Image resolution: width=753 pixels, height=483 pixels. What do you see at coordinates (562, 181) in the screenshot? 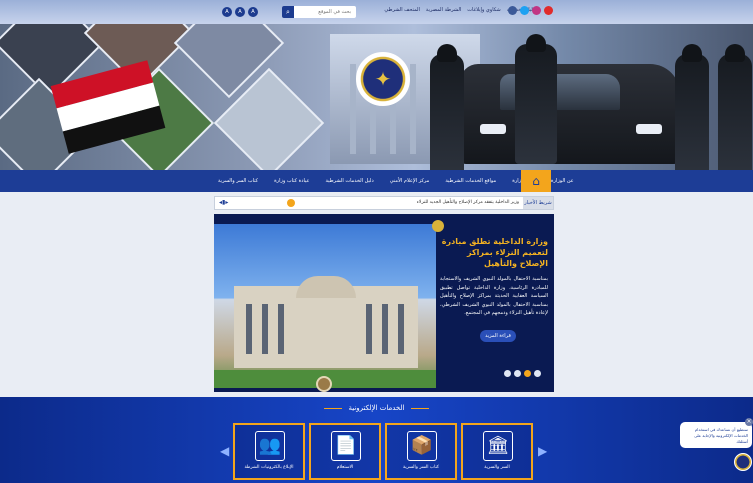
I see `nav-item: عن الوزارة` at bounding box center [562, 181].